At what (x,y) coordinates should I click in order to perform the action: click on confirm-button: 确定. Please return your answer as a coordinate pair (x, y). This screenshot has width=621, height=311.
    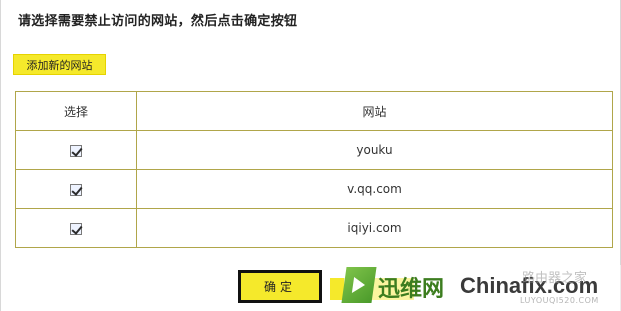
    Looking at the image, I should click on (280, 286).